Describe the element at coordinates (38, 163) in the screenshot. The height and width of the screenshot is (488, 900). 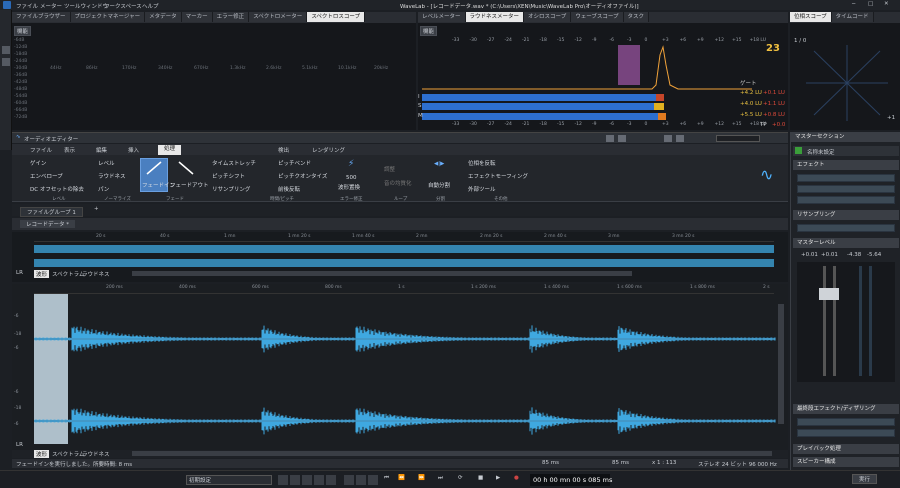
I see `gain-button: ゲイン` at that location.